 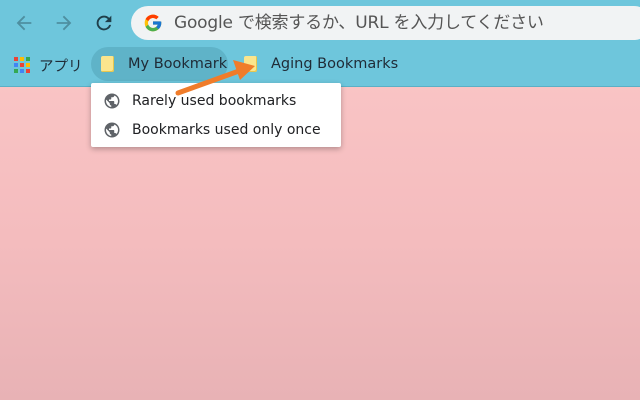 What do you see at coordinates (153, 23) in the screenshot?
I see `google-g-icon` at bounding box center [153, 23].